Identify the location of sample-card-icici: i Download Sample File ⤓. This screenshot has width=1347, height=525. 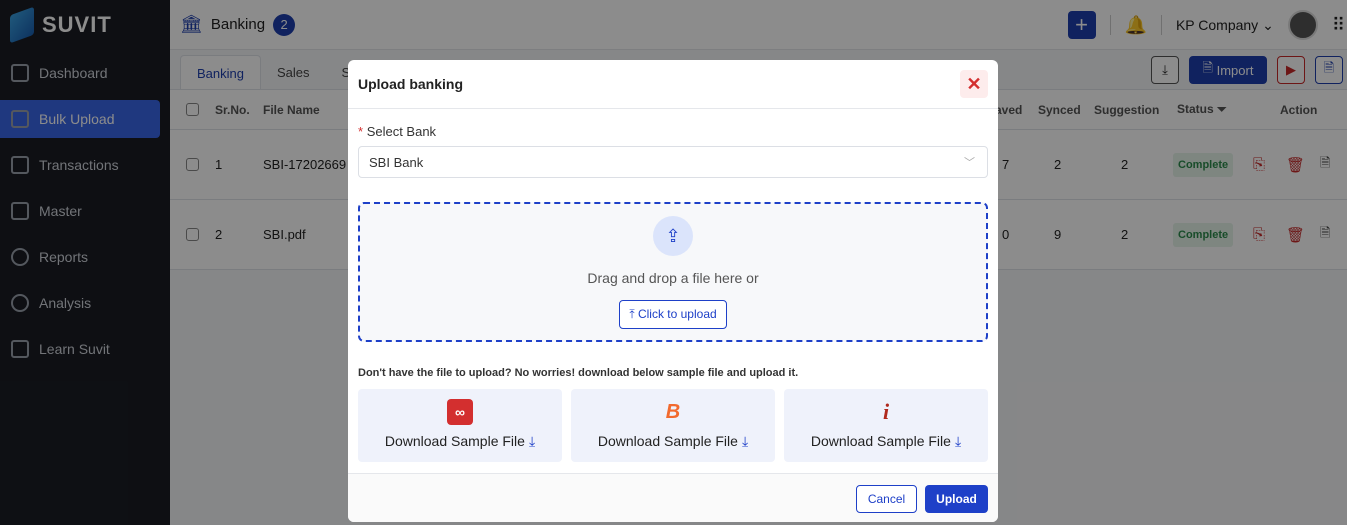
(886, 425).